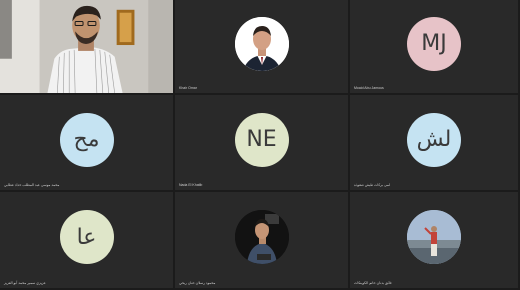 This screenshot has height=290, width=520. What do you see at coordinates (373, 283) in the screenshot?
I see `participant-name: فائق بدنان حاتم الكوينكاث` at bounding box center [373, 283].